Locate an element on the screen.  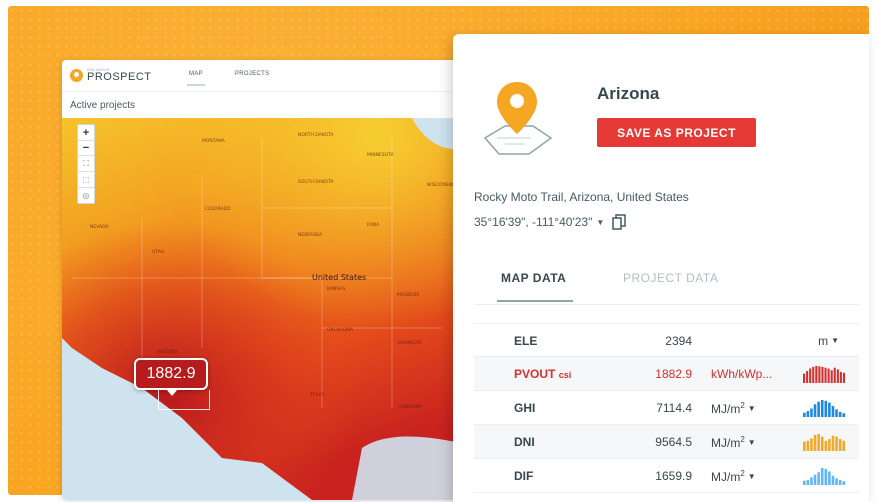
fullscreen-icon: ⛶ is located at coordinates (86, 163).